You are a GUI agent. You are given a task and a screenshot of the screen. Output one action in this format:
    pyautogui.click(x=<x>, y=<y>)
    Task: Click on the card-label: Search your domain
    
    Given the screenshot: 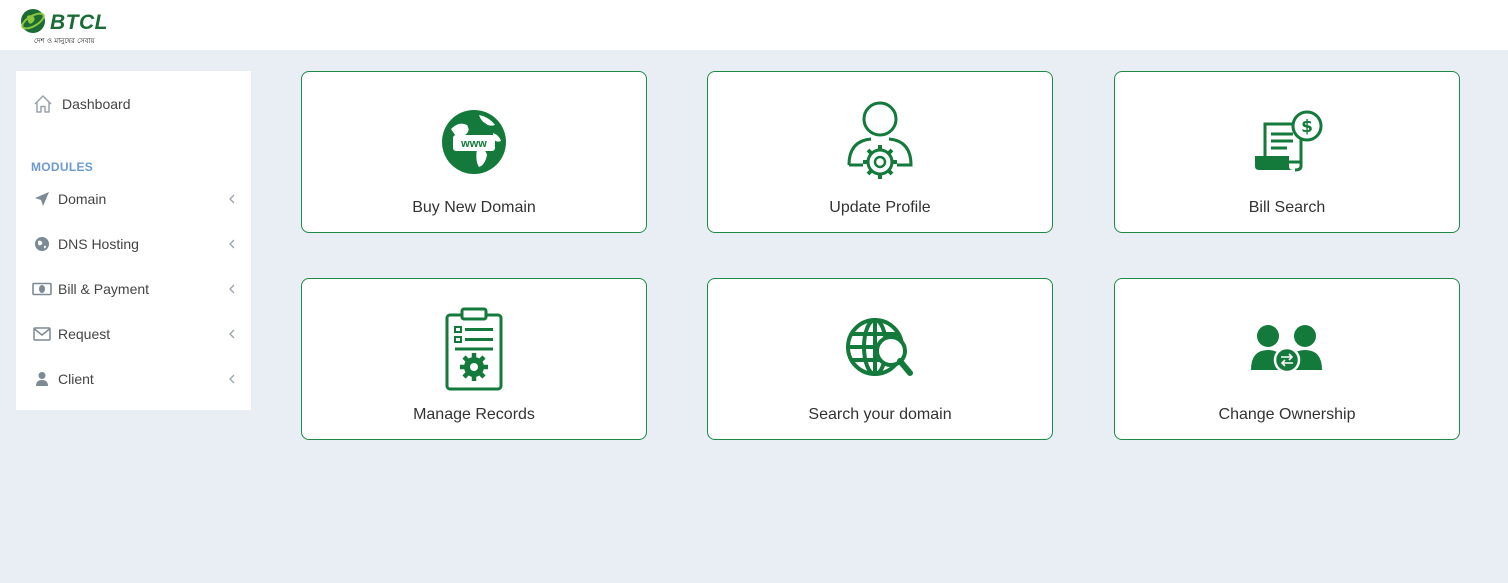 What is the action you would take?
    pyautogui.click(x=880, y=414)
    